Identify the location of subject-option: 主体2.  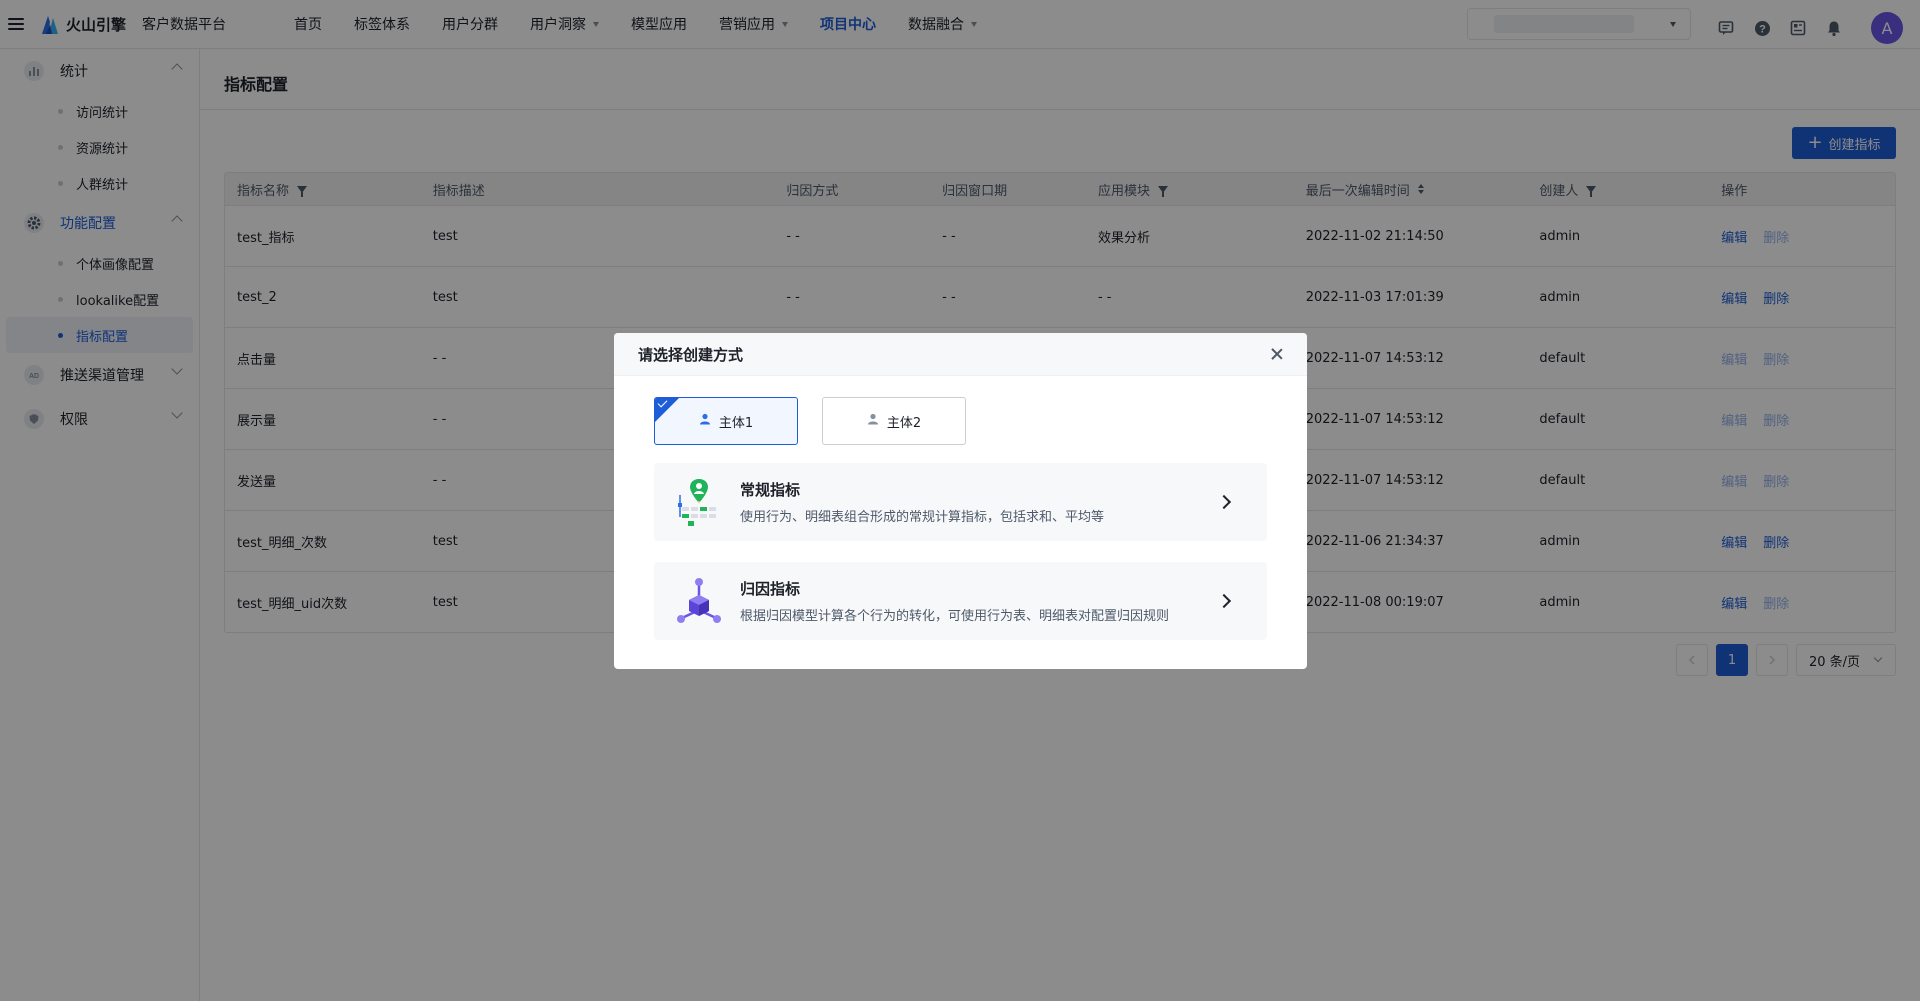
(894, 421).